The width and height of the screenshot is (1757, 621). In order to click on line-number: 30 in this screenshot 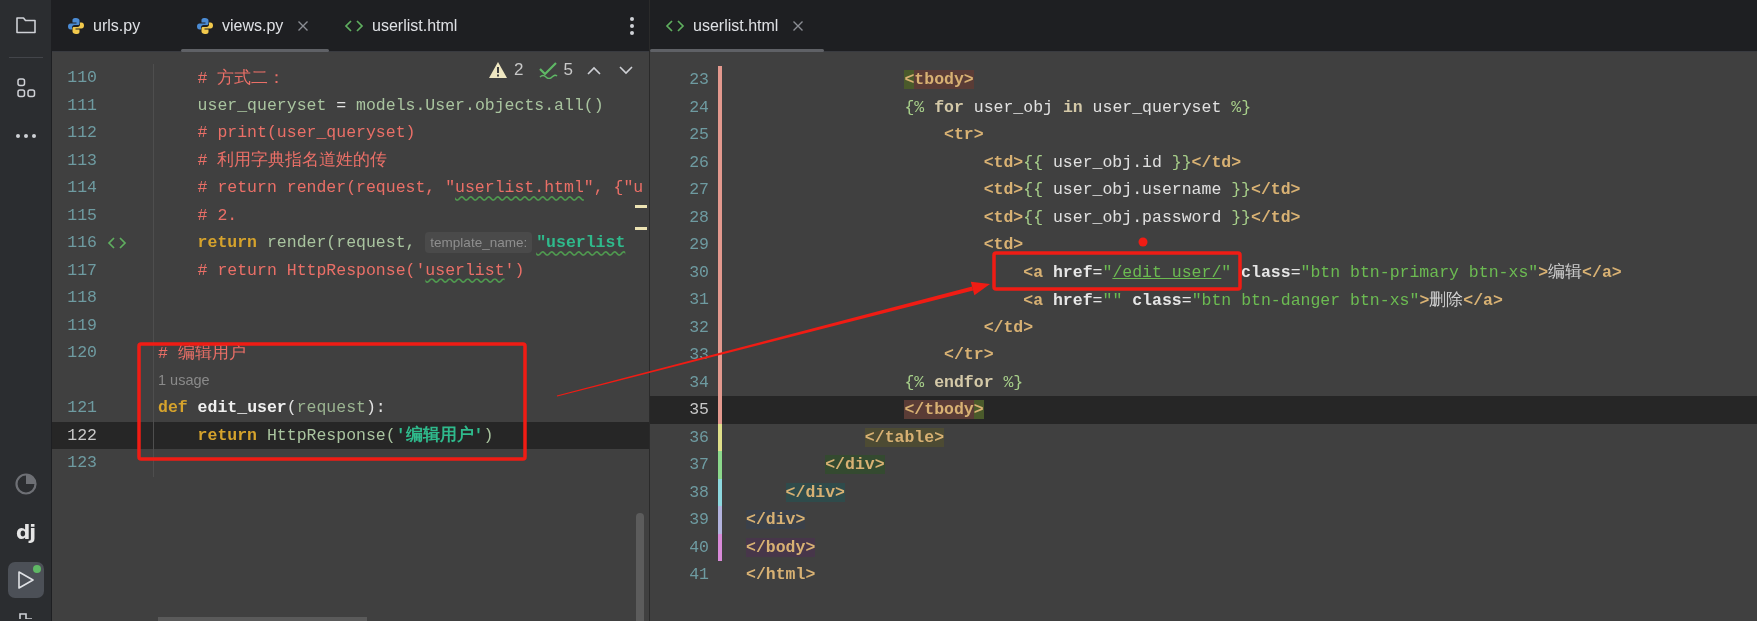, I will do `click(698, 272)`.